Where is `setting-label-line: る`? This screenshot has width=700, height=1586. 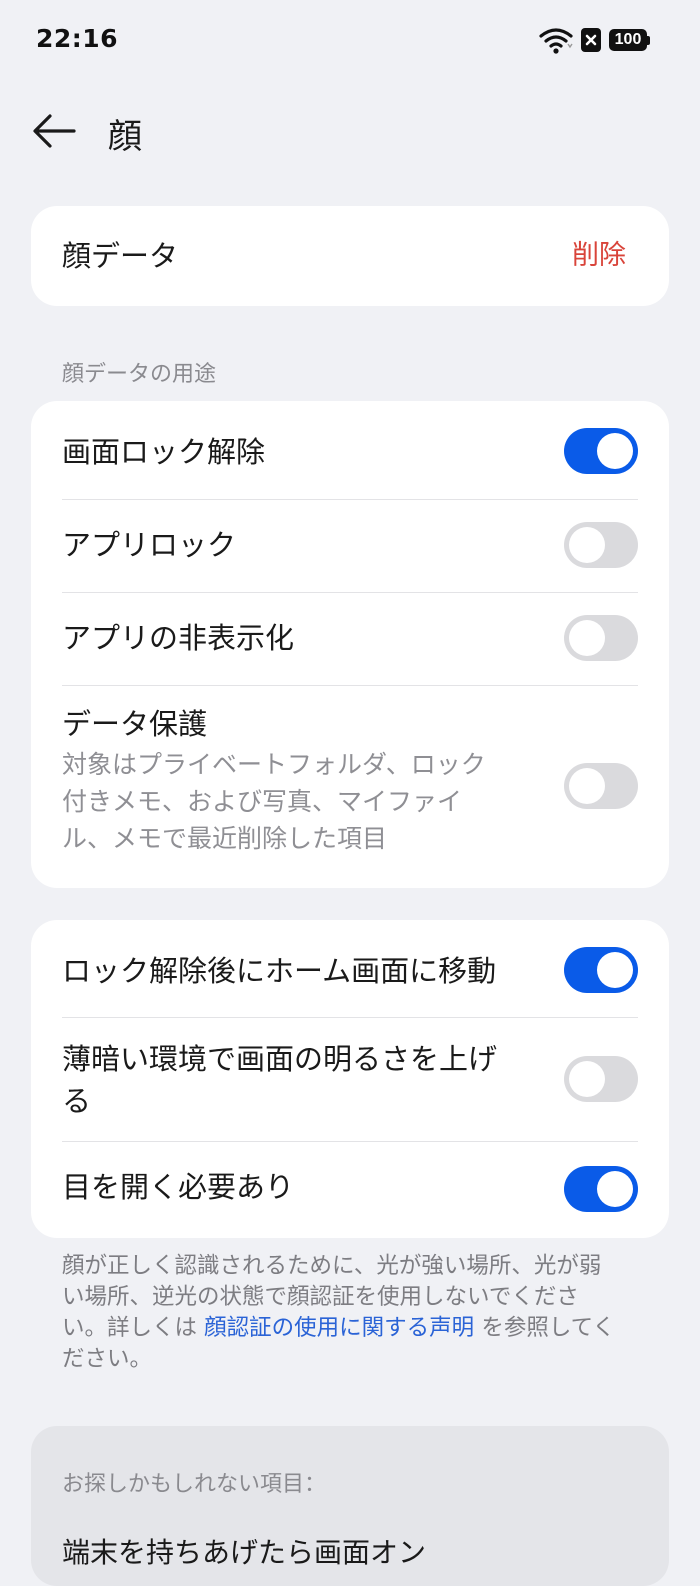
setting-label-line: る is located at coordinates (77, 1101).